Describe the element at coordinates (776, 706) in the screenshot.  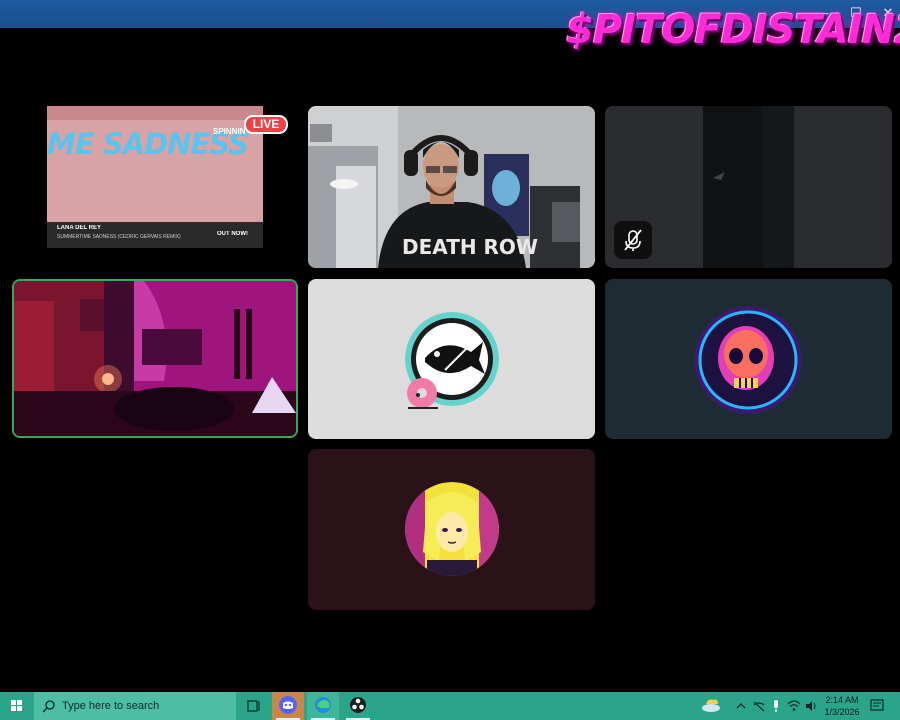
I see `microphone-icon` at that location.